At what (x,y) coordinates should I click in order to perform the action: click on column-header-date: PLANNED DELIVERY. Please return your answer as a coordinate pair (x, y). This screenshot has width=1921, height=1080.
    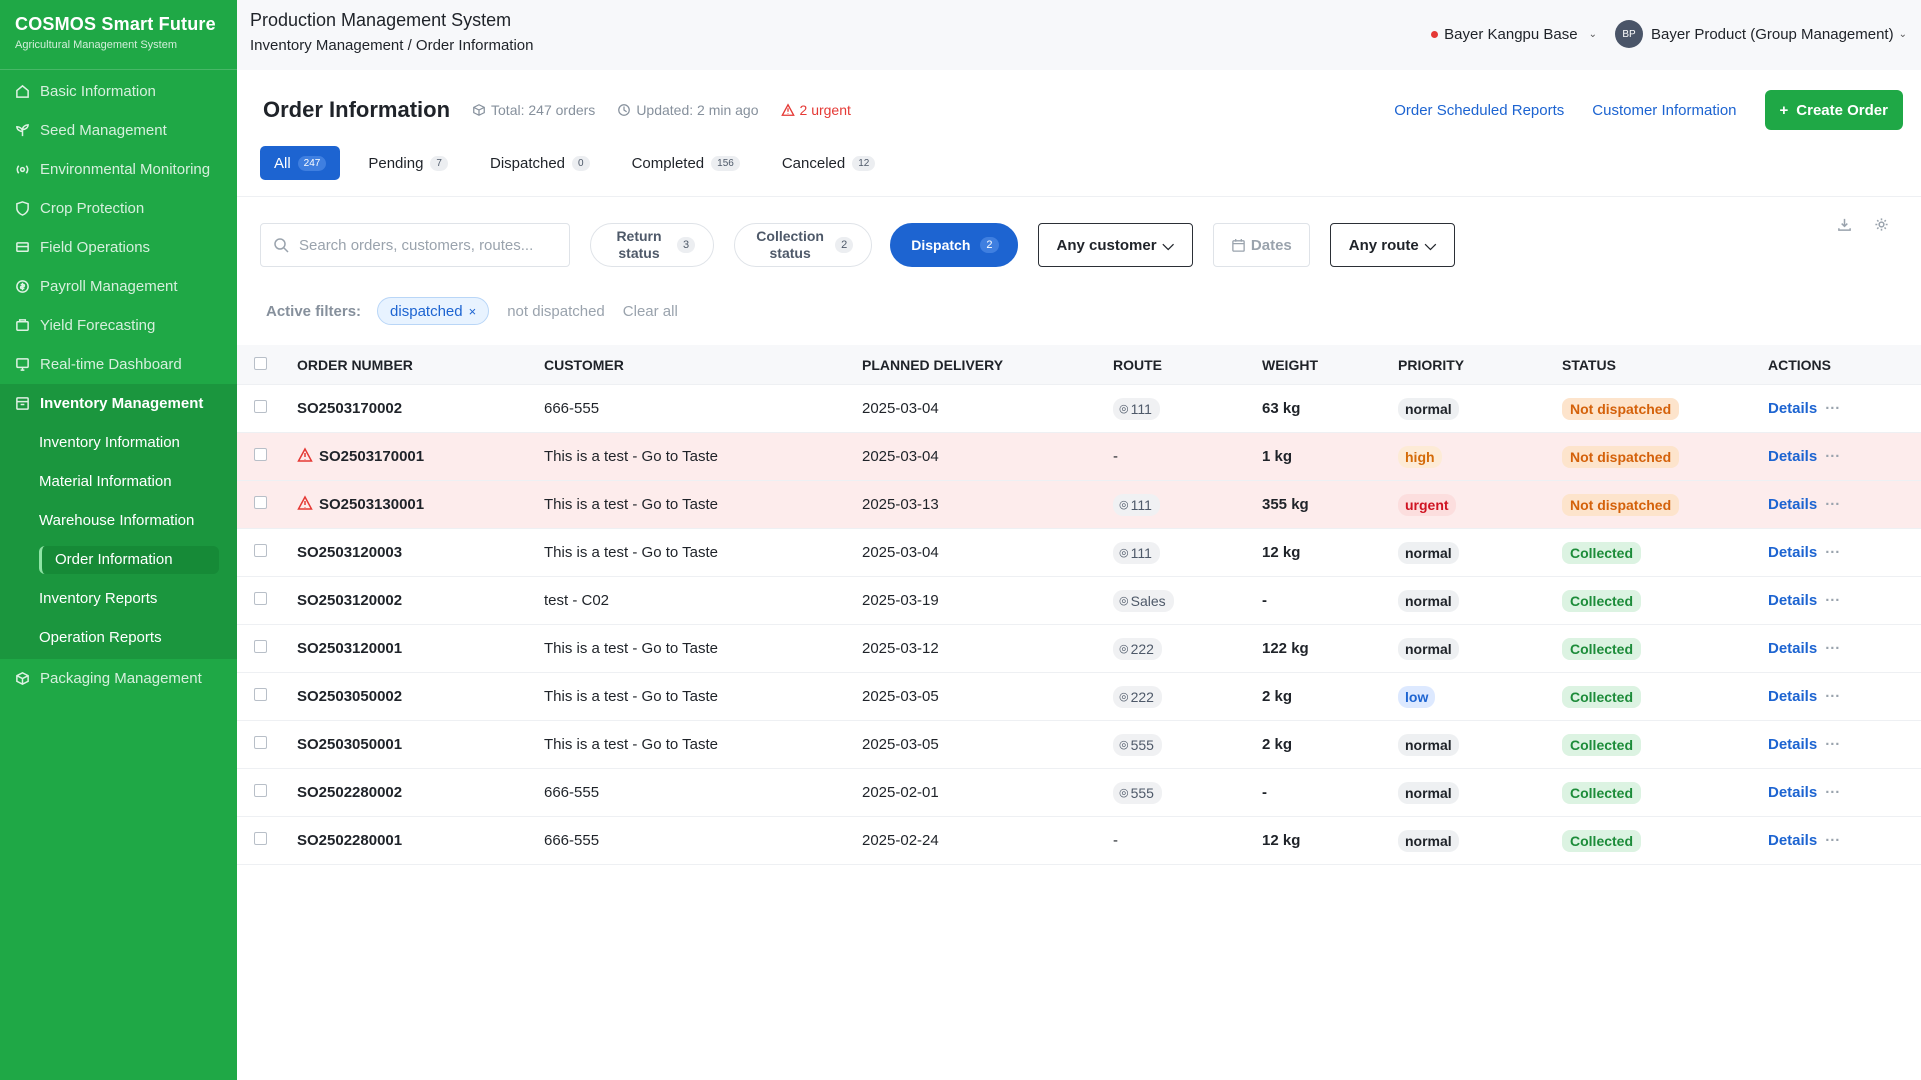
    Looking at the image, I should click on (987, 365).